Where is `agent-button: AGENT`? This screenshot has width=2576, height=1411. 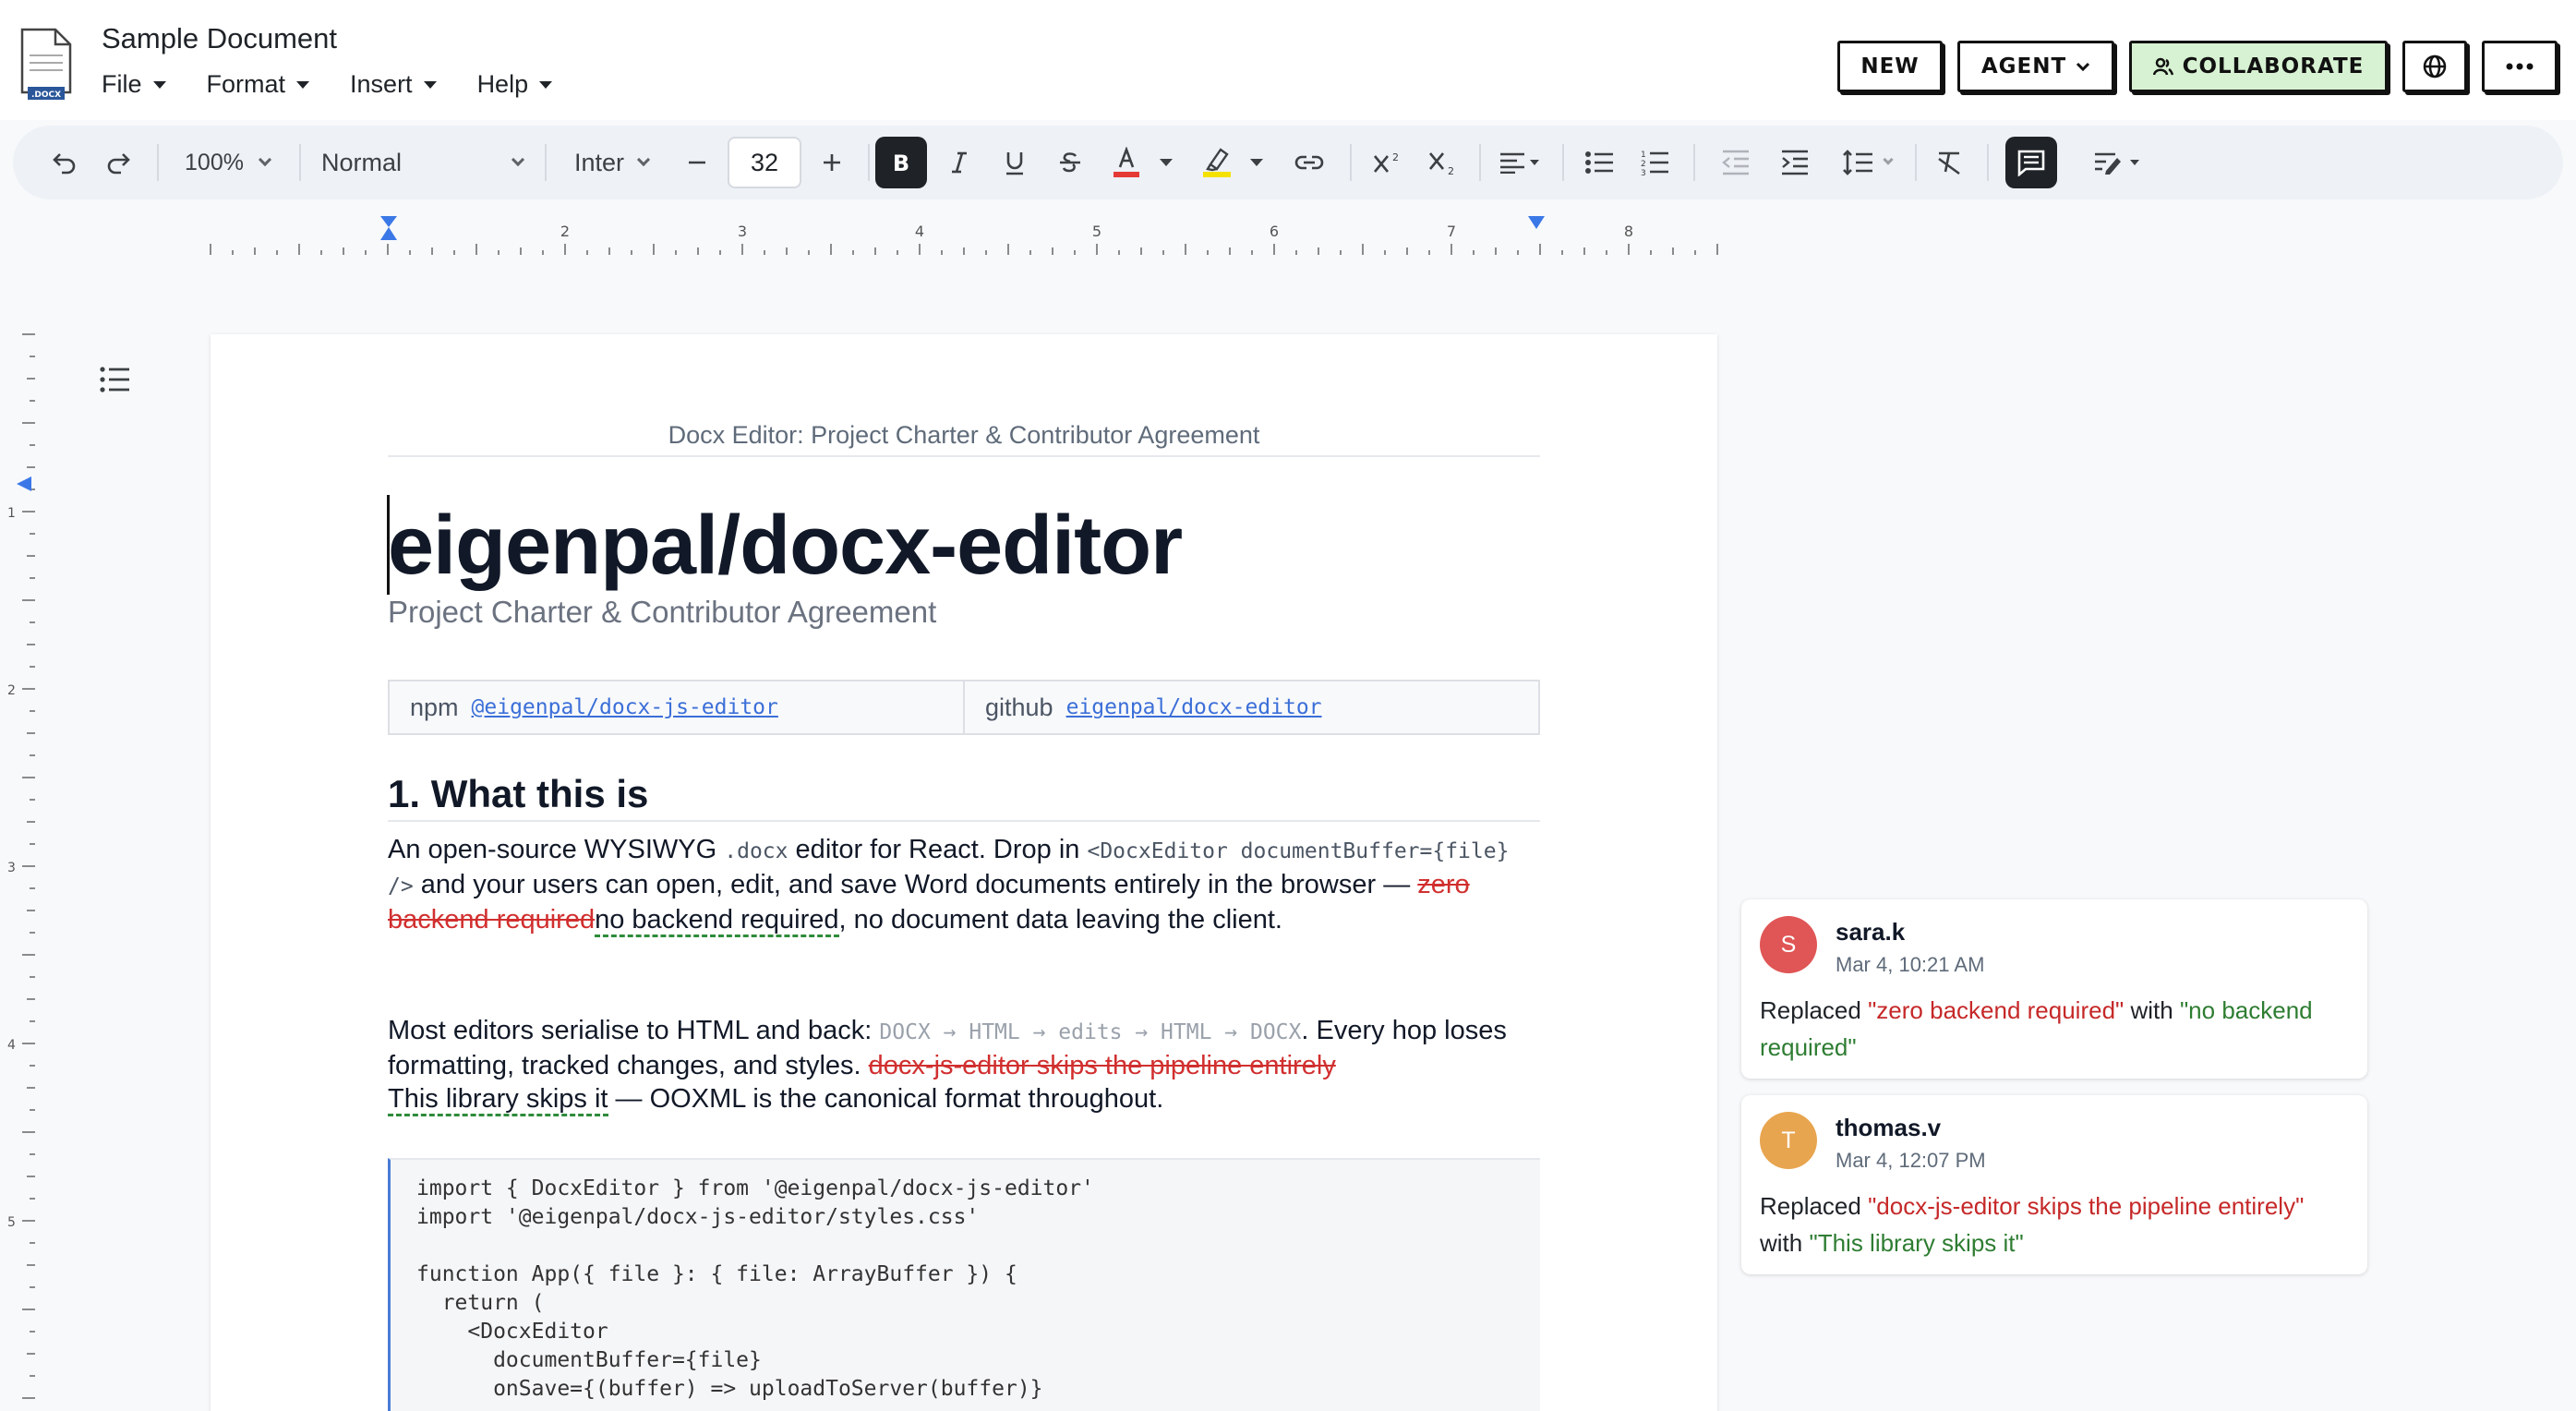 agent-button: AGENT is located at coordinates (2035, 67).